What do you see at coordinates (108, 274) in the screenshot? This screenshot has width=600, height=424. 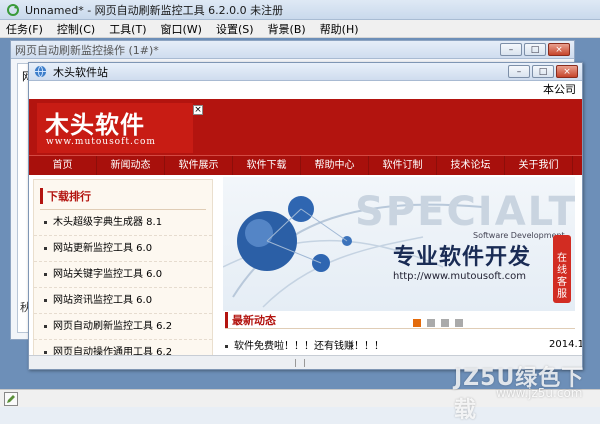 I see `list-item-label: 网站关键字监控工具 6.0` at bounding box center [108, 274].